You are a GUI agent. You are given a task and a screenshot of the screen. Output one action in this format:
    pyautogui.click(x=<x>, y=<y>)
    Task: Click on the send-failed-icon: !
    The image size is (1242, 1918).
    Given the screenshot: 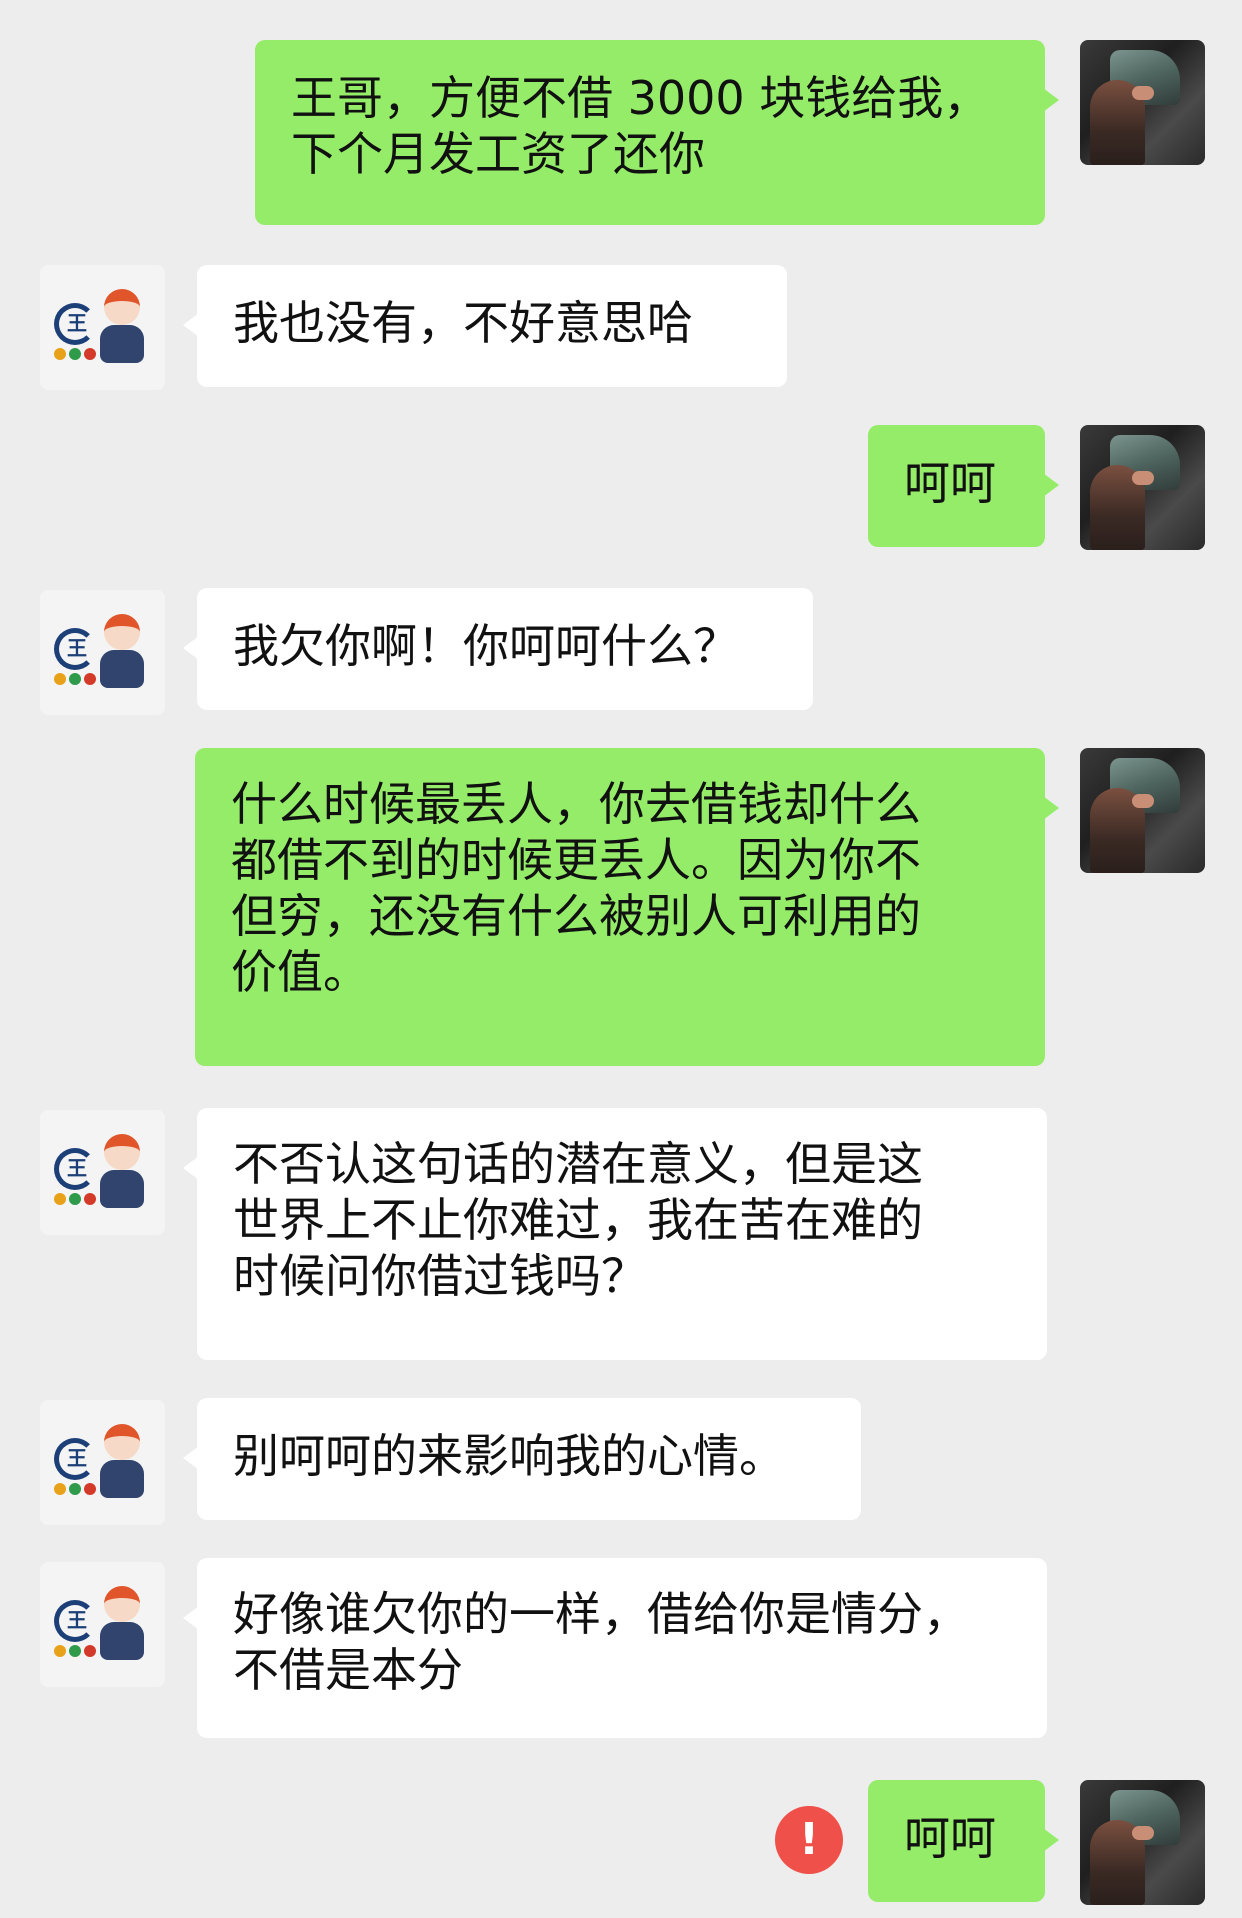 What is the action you would take?
    pyautogui.click(x=809, y=1840)
    